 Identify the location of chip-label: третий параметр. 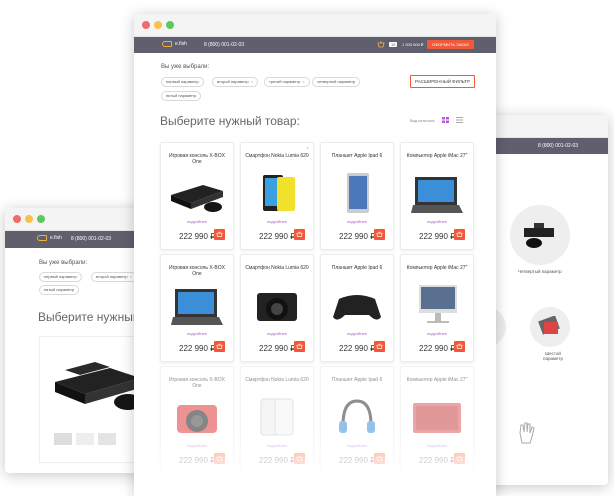
(285, 81).